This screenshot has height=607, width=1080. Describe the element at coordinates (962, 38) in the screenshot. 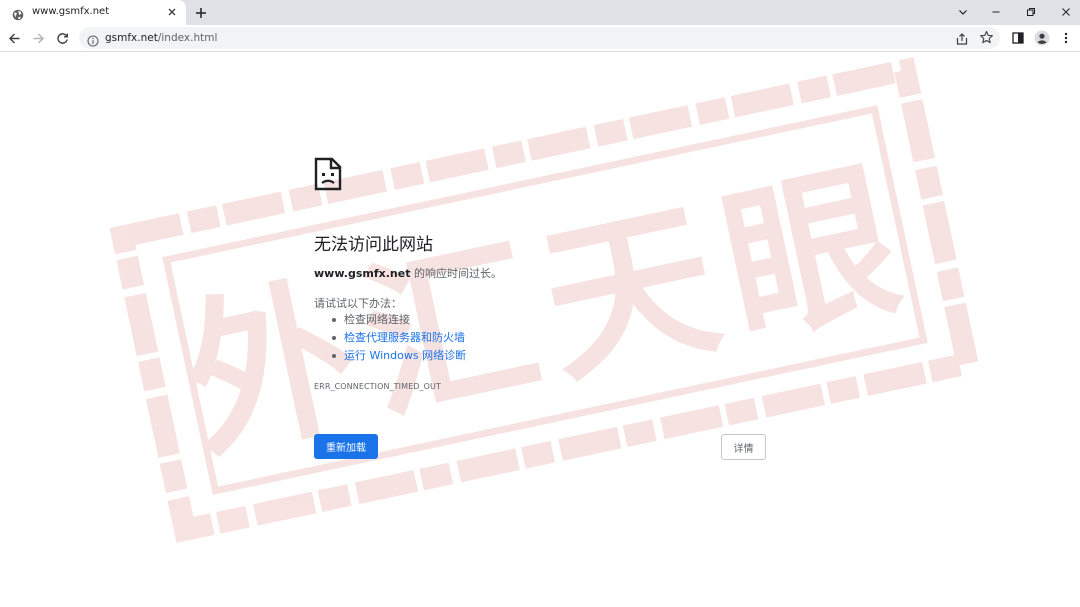

I see `share-icon` at that location.